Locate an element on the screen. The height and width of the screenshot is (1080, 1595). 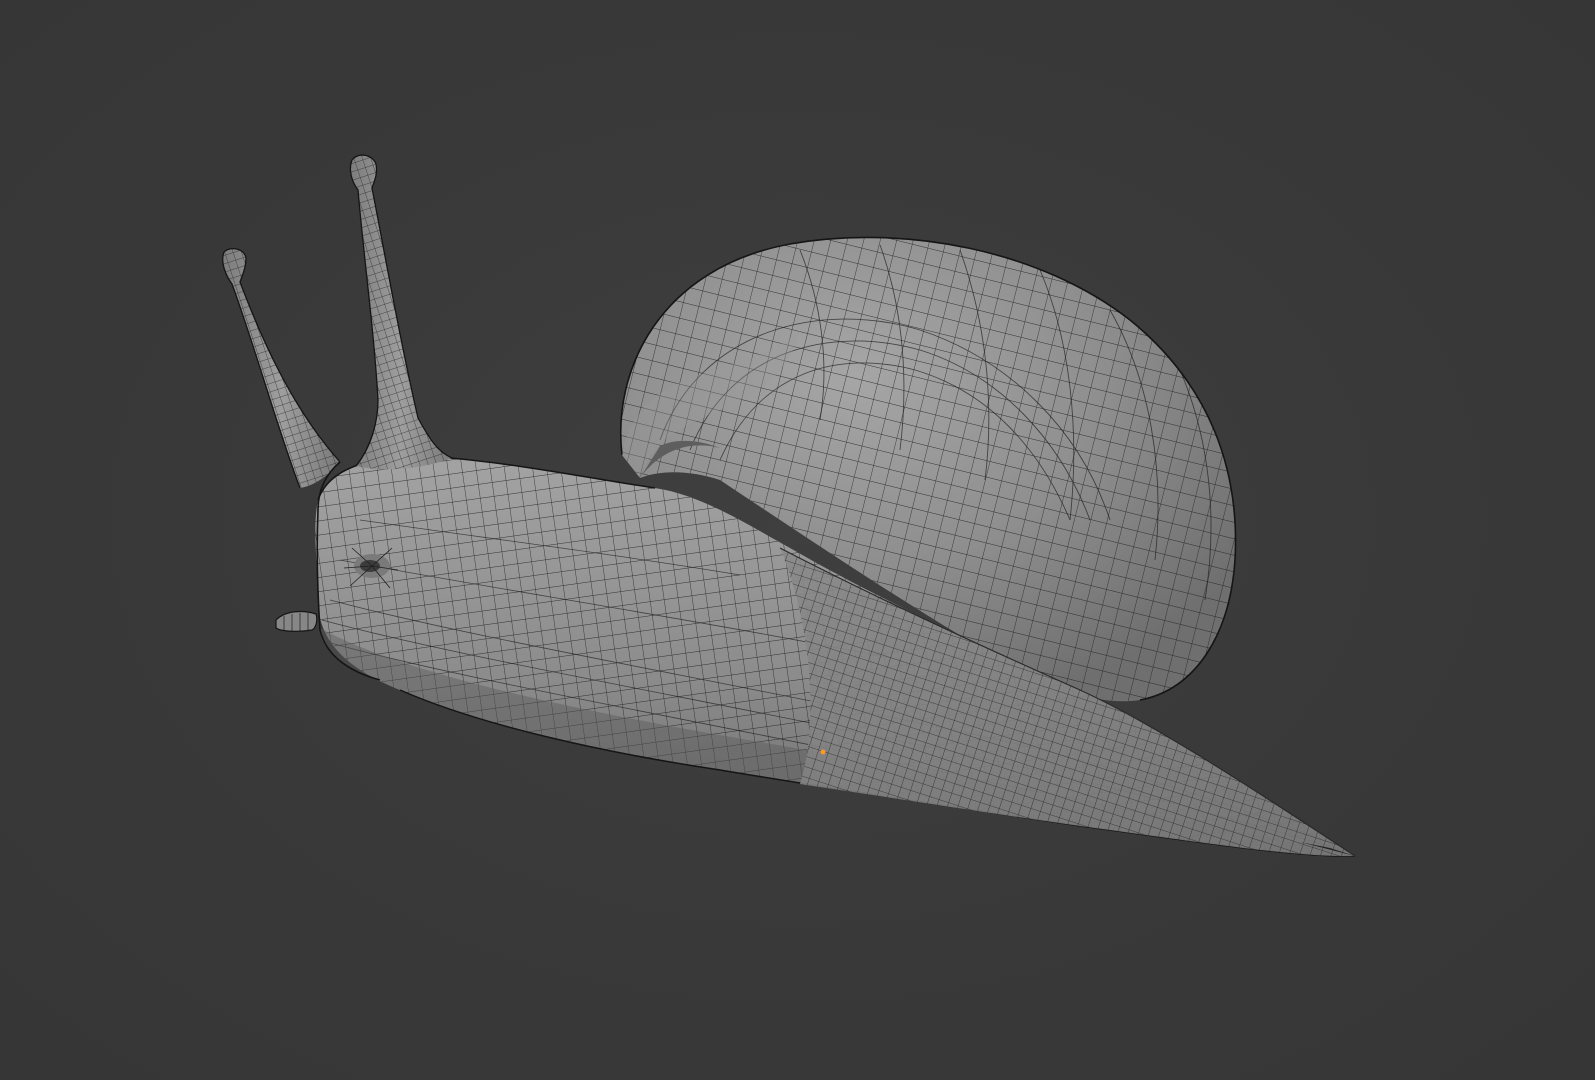
object-origin-marker is located at coordinates (823, 752).